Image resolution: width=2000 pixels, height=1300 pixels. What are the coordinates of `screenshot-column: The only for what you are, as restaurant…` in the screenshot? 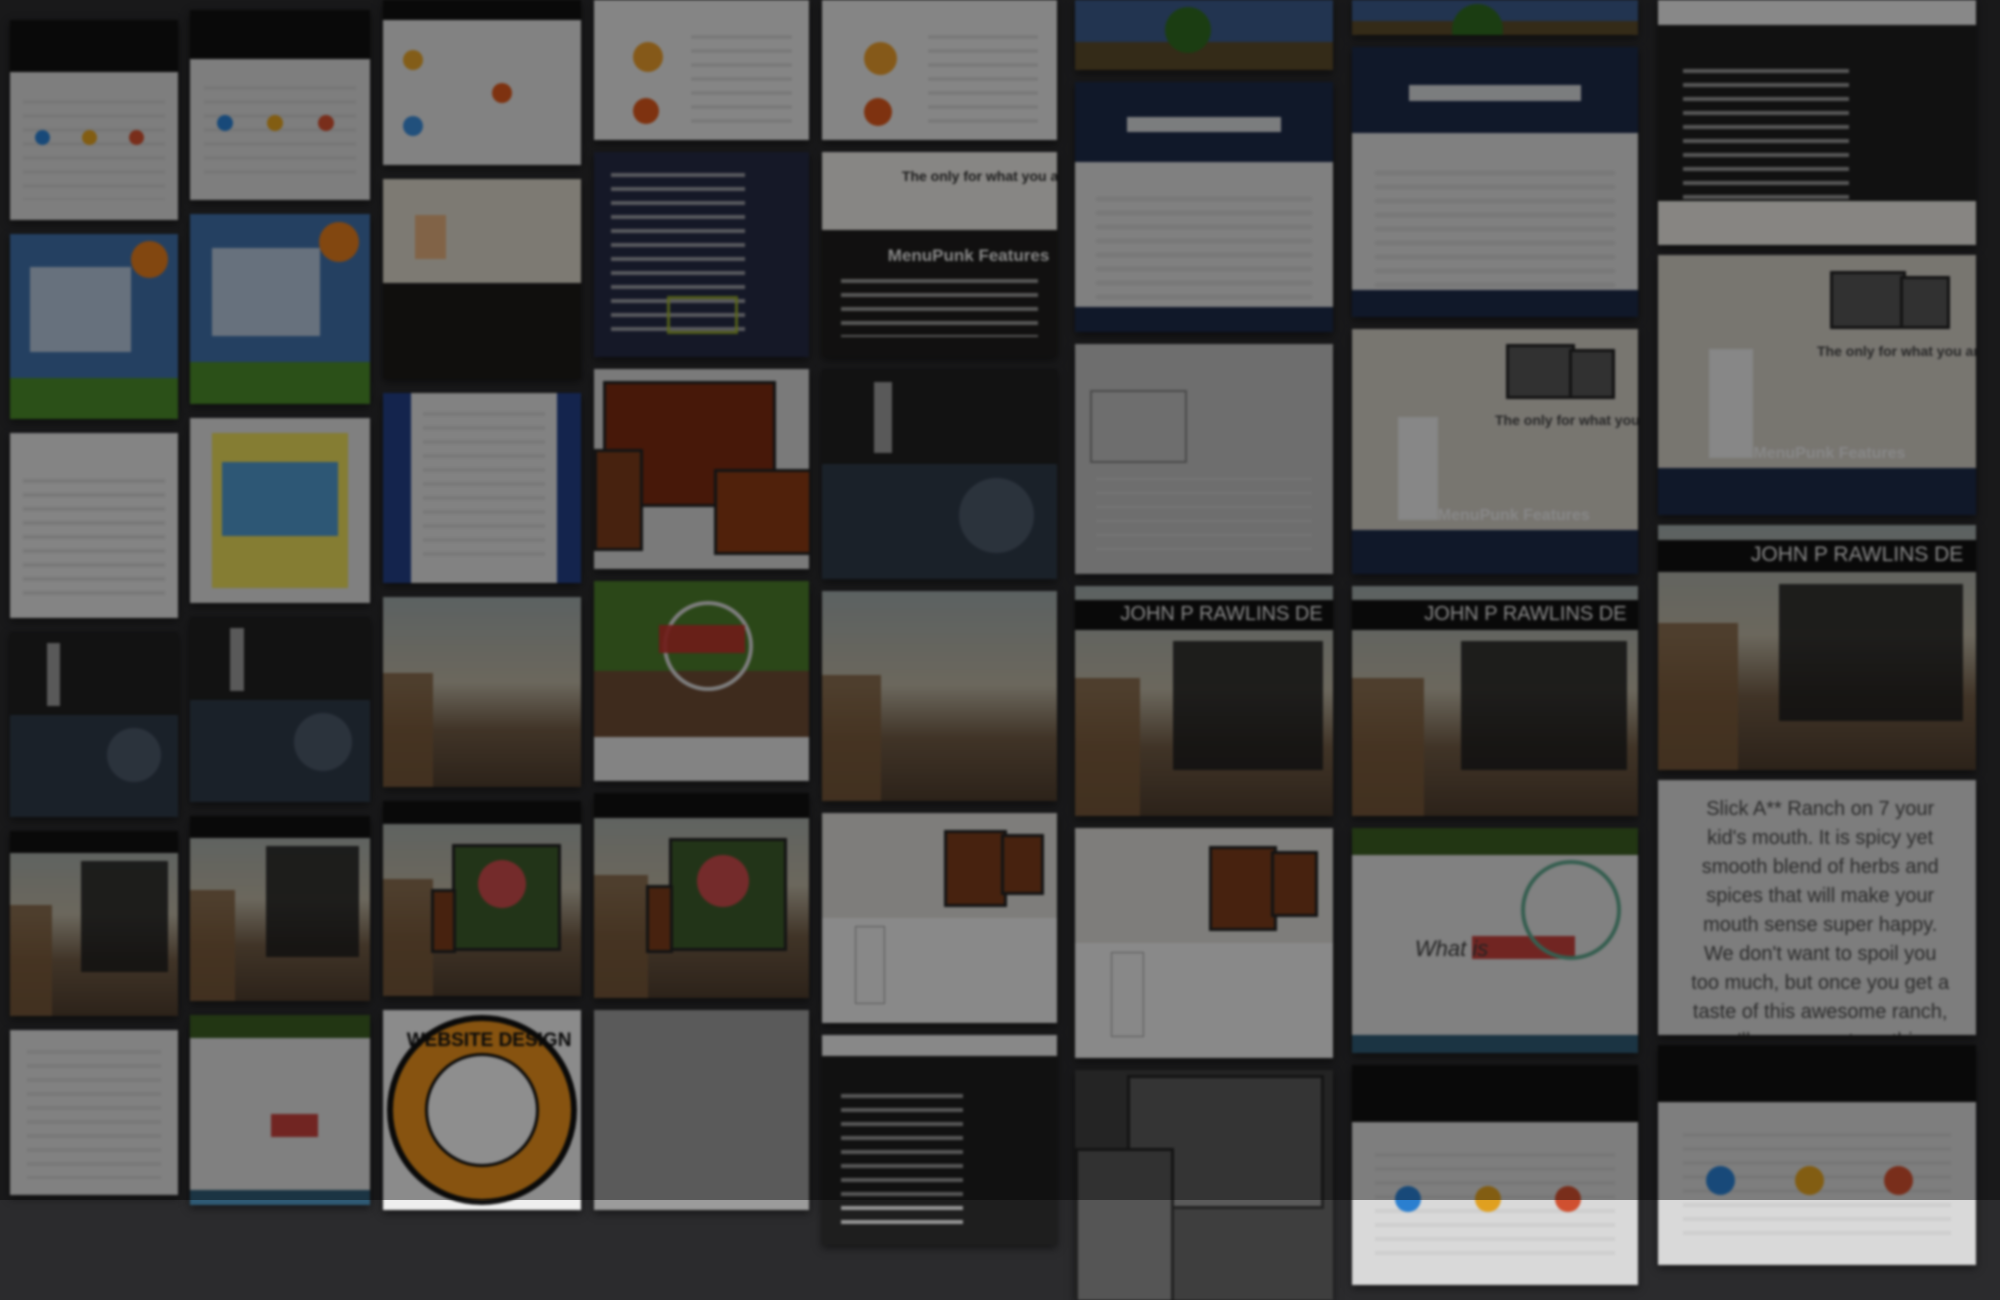 It's located at (939, 622).